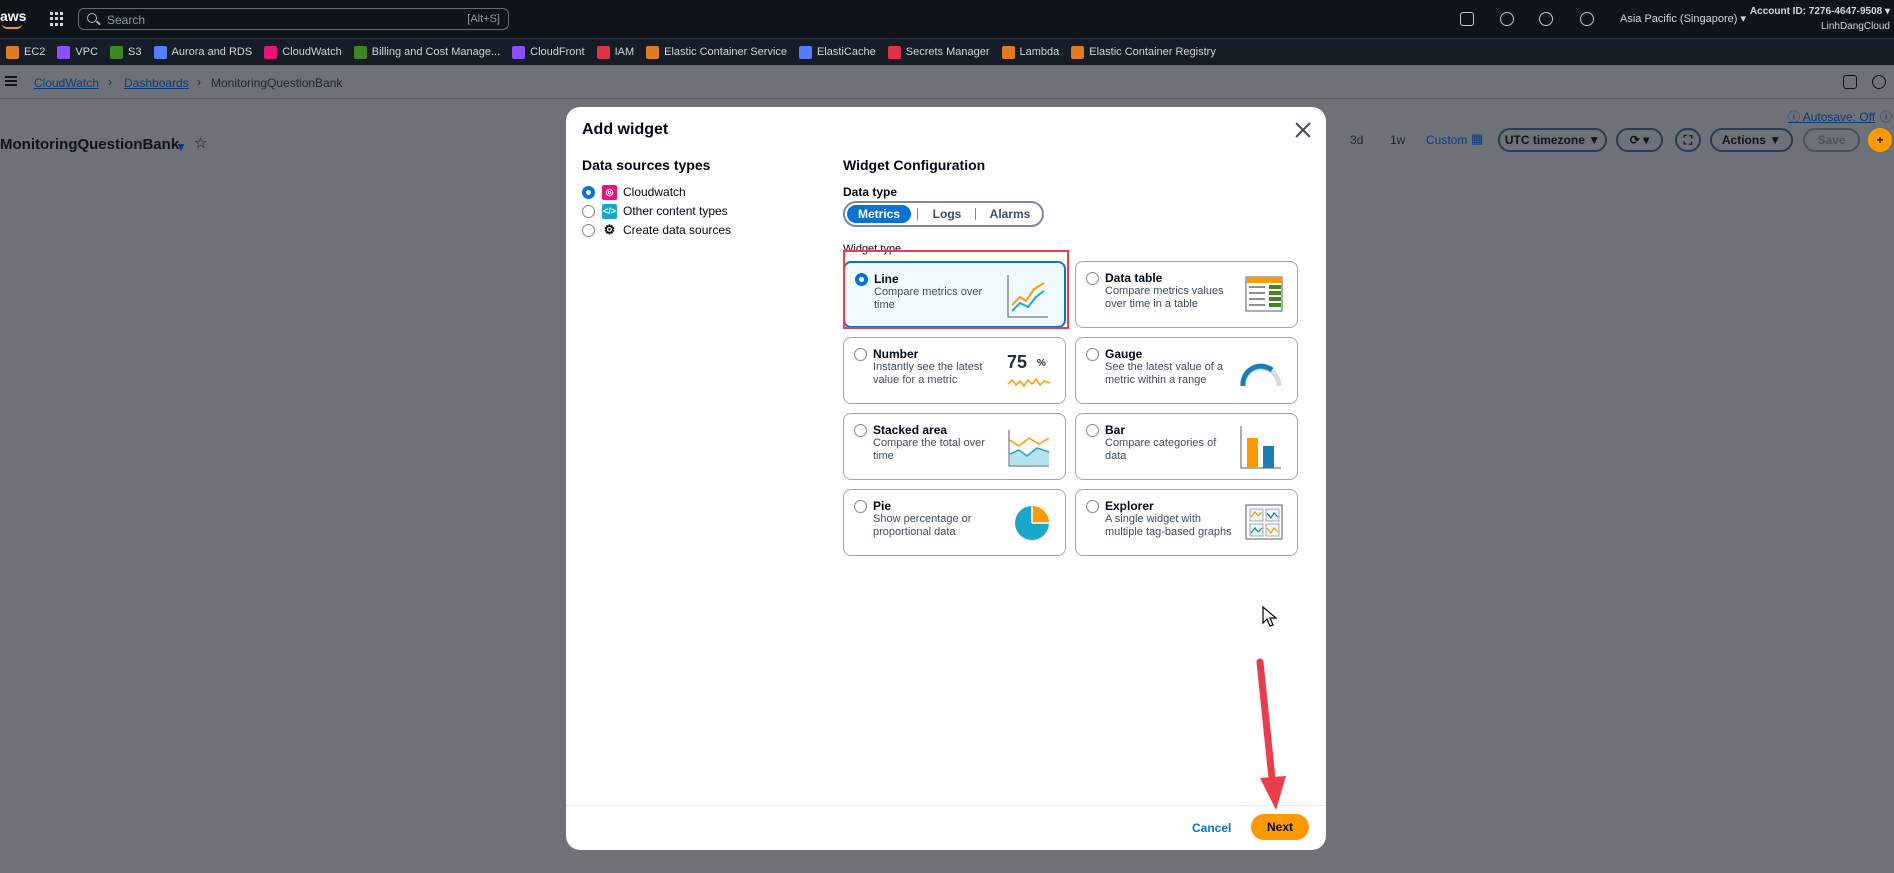 This screenshot has width=1894, height=873. Describe the element at coordinates (1092, 506) in the screenshot. I see `radio-explorer` at that location.